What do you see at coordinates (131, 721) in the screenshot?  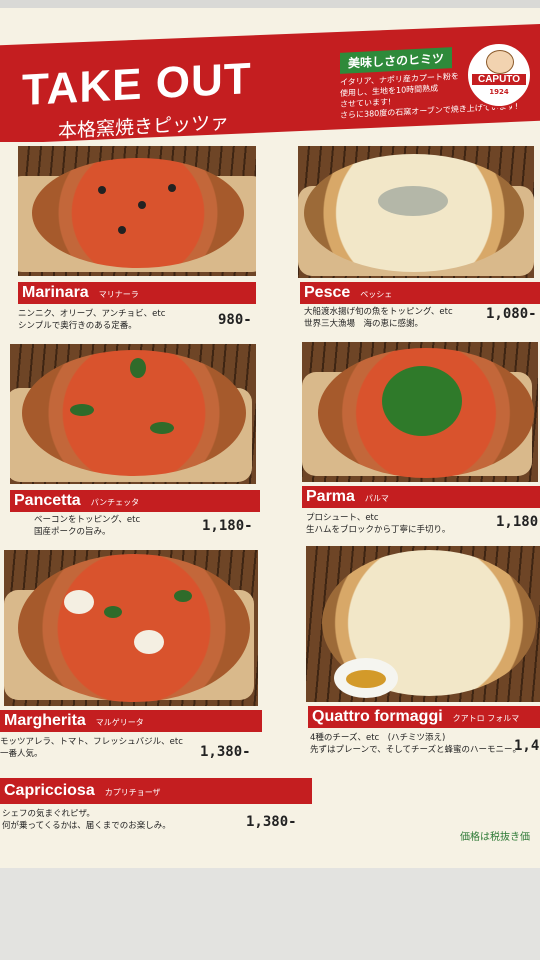 I see `margherita-label: Margherita マルゲリータ` at bounding box center [131, 721].